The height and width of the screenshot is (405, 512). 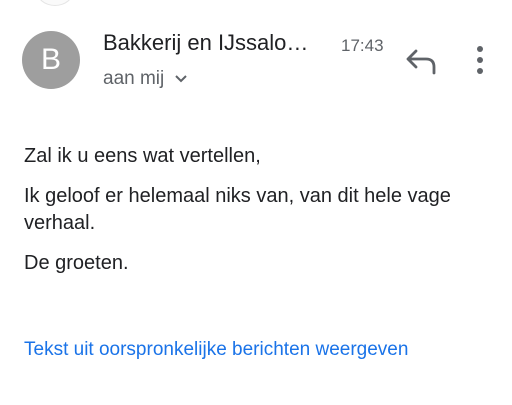 I want to click on recipient-label: aan mij, so click(x=134, y=78).